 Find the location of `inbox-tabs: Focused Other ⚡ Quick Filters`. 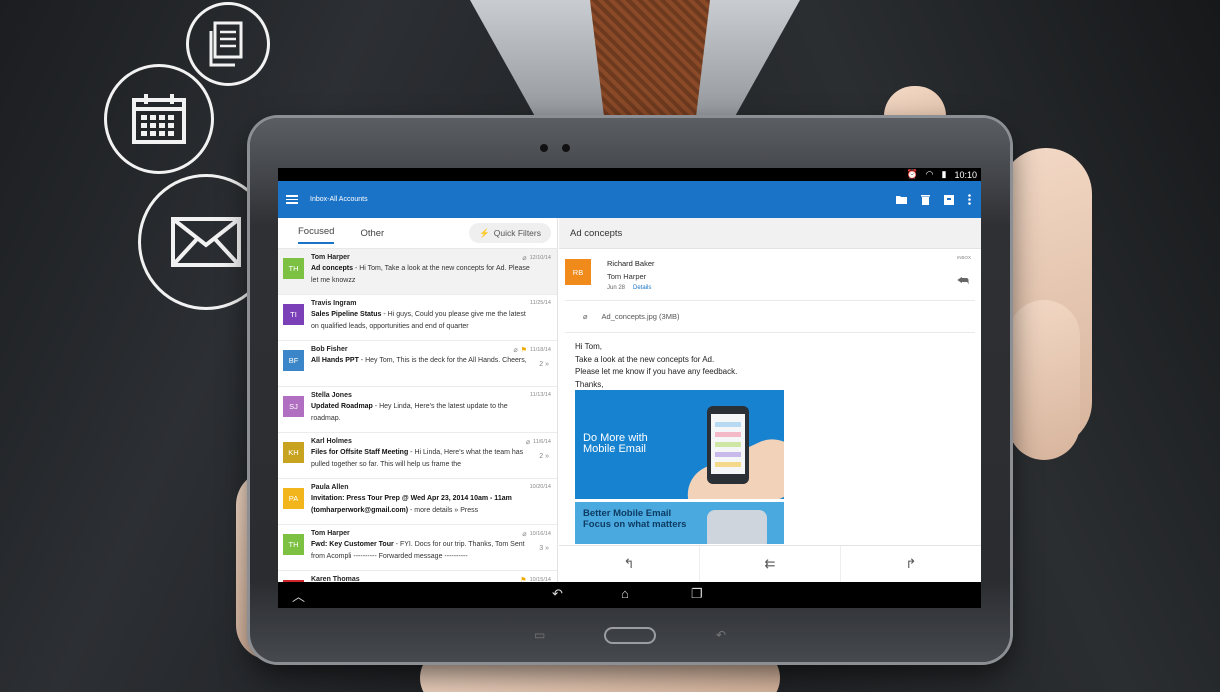

inbox-tabs: Focused Other ⚡ Quick Filters is located at coordinates (417, 233).